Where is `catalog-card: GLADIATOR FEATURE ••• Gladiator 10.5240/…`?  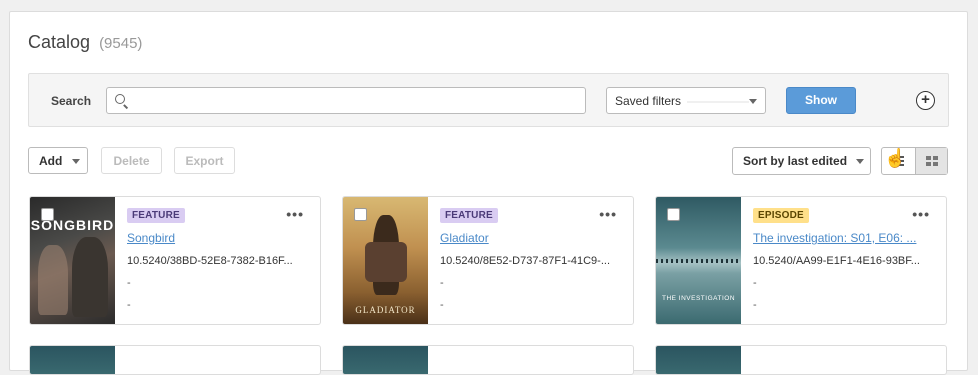 catalog-card: GLADIATOR FEATURE ••• Gladiator 10.5240/… is located at coordinates (488, 260).